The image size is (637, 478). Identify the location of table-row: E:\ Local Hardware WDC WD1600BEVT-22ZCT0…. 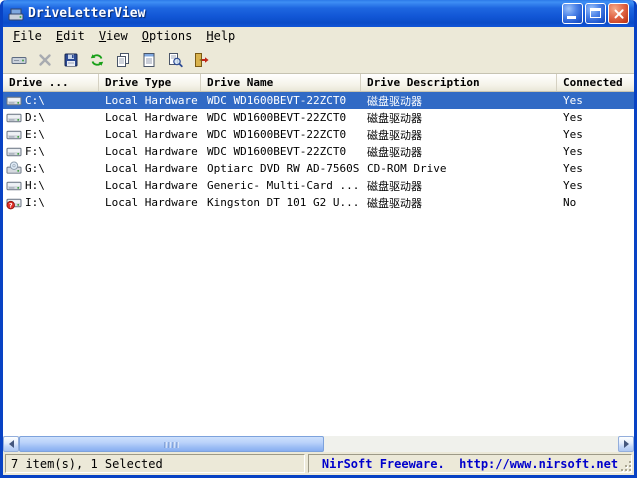
(318, 134).